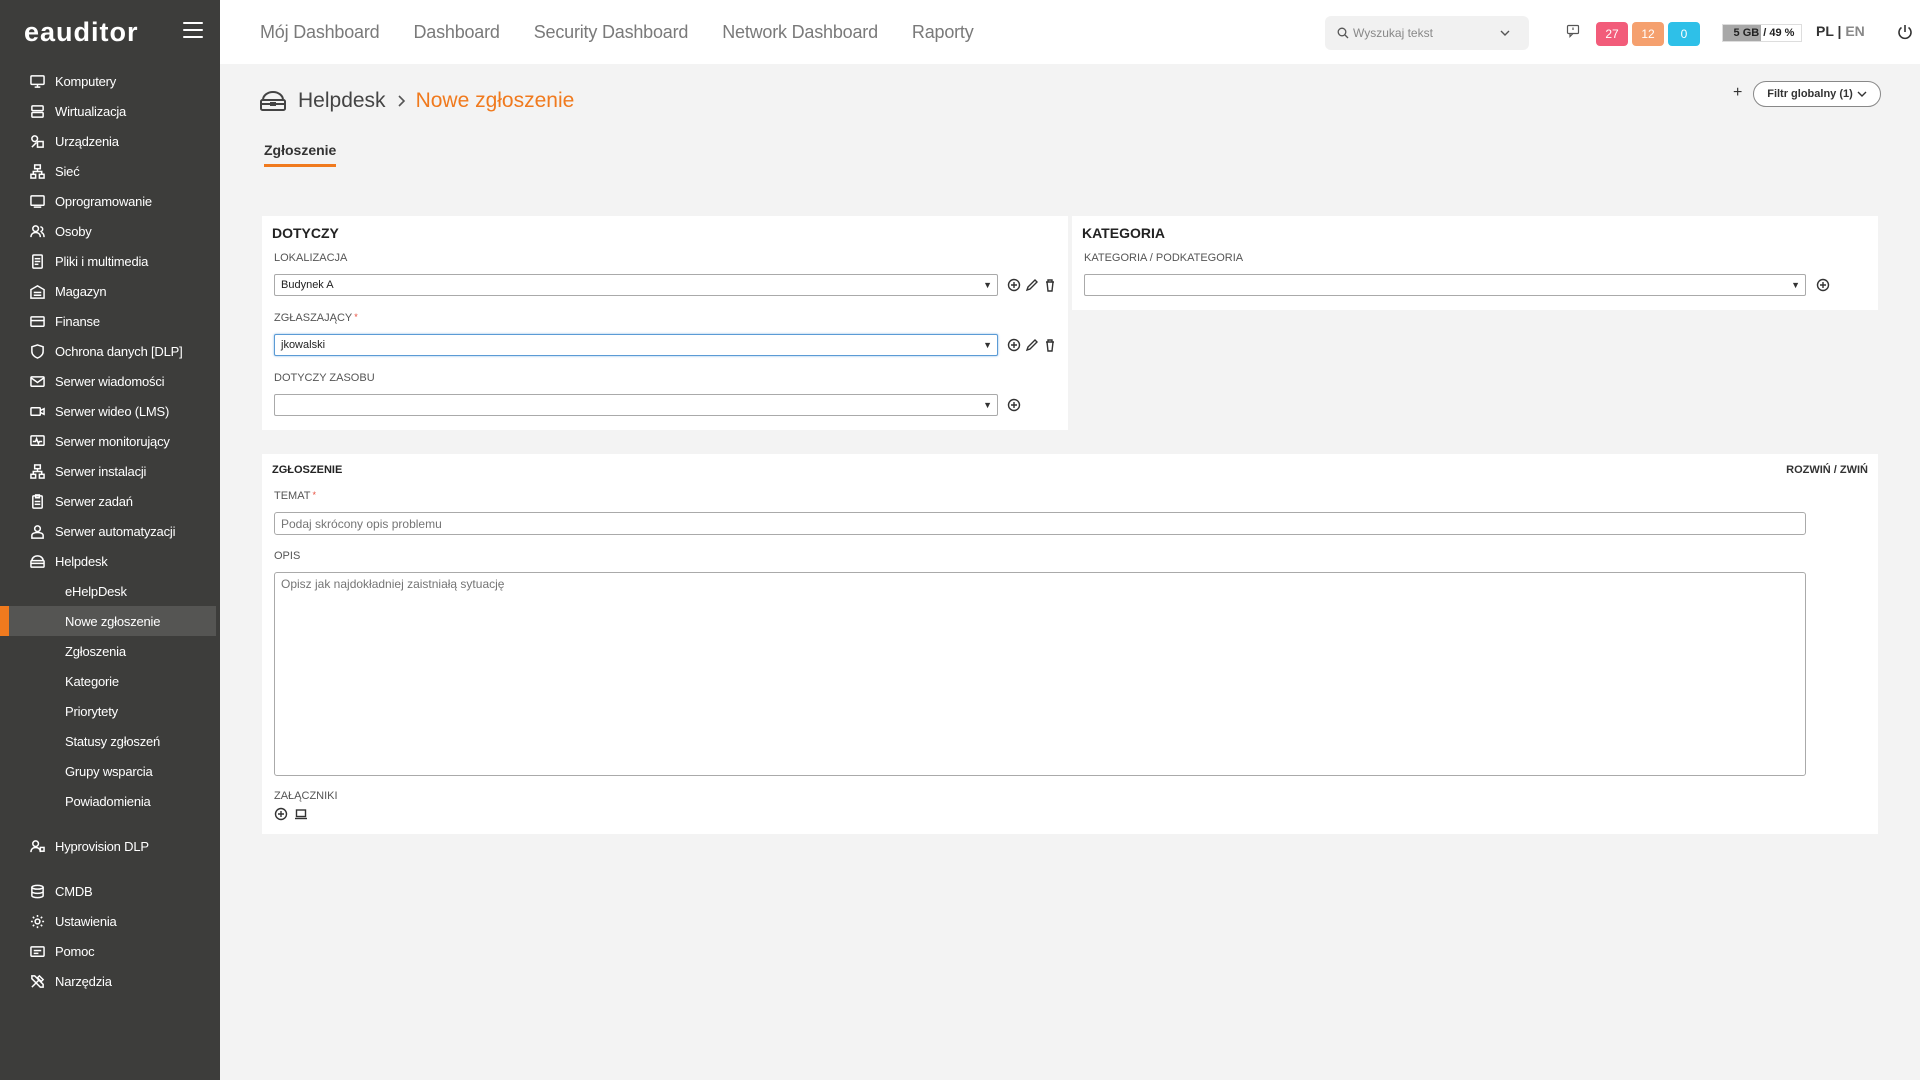  Describe the element at coordinates (110, 951) in the screenshot. I see `sidebar-item-pomoc: Pomoc` at that location.